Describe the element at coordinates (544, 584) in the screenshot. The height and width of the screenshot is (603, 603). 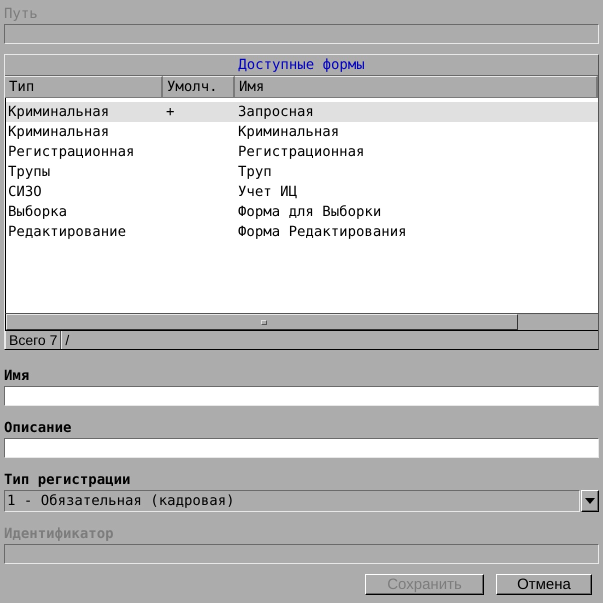
I see `cancel-button: Отмена` at that location.